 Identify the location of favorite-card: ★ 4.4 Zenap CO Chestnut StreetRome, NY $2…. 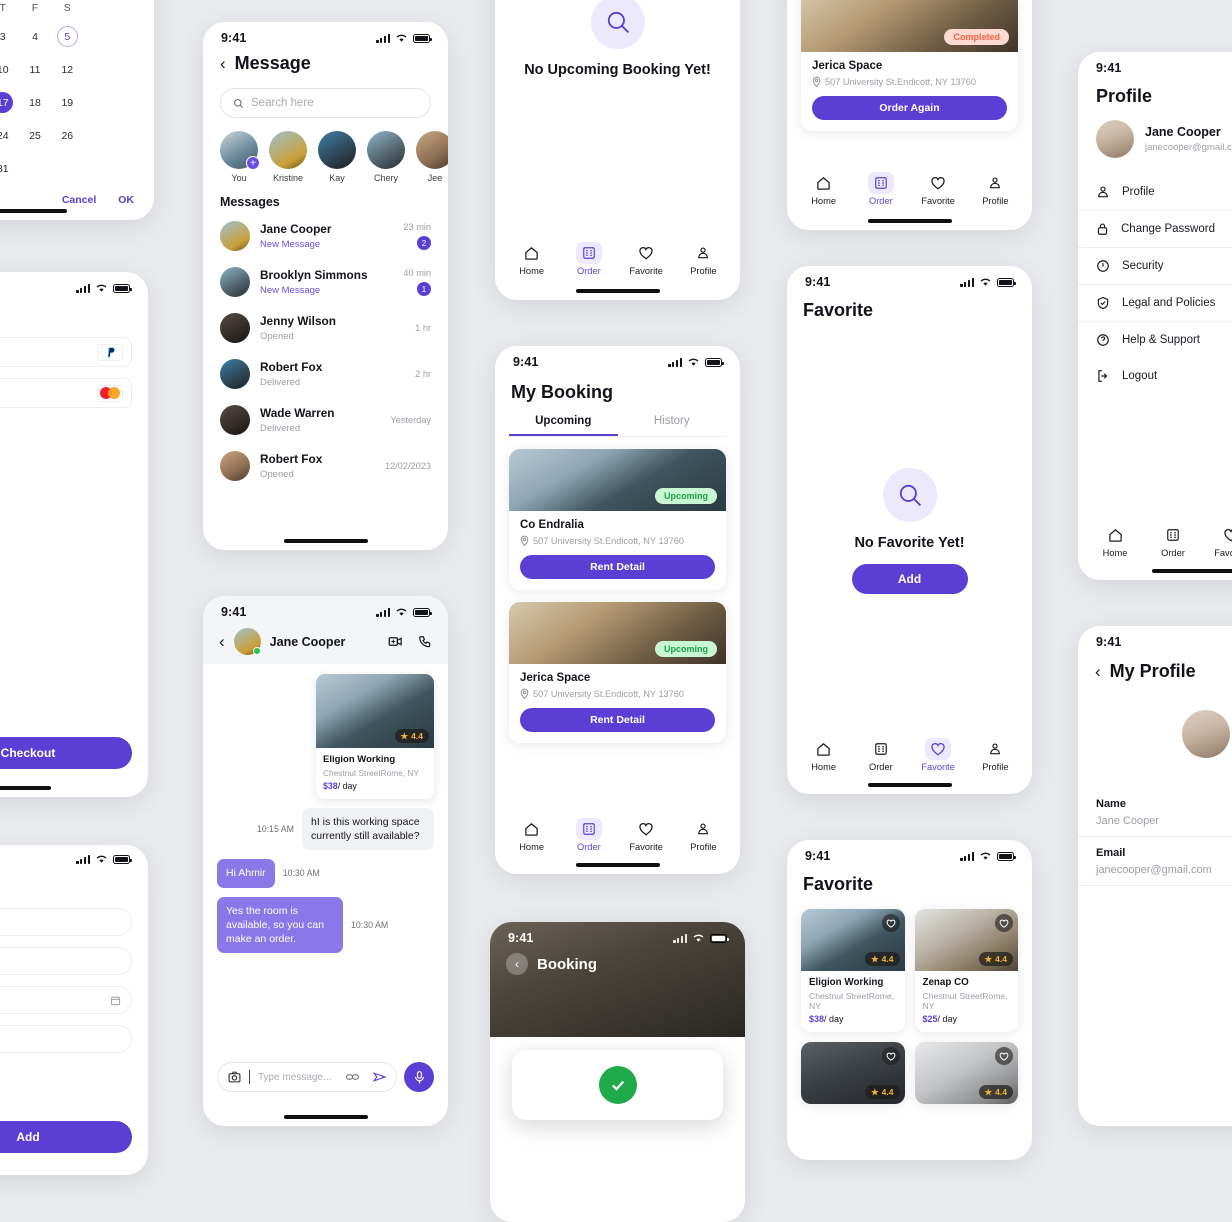
(966, 970).